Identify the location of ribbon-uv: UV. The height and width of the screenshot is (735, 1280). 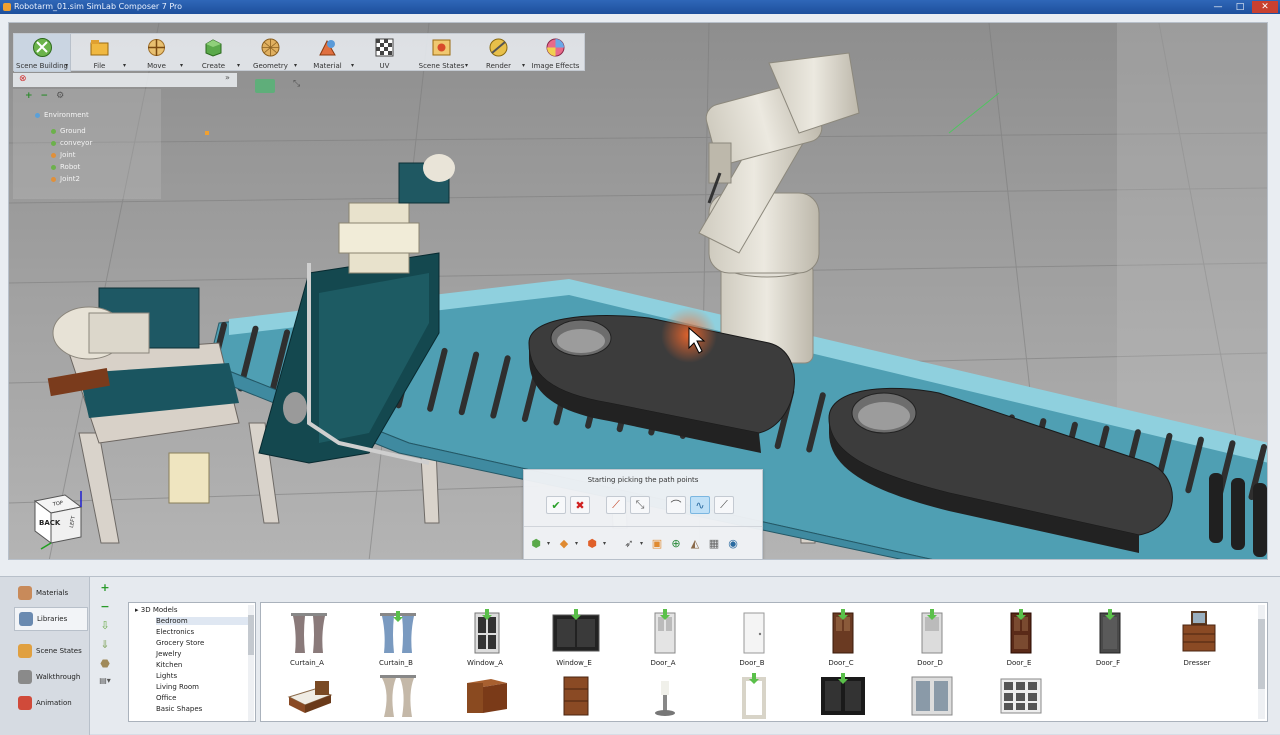
(384, 53).